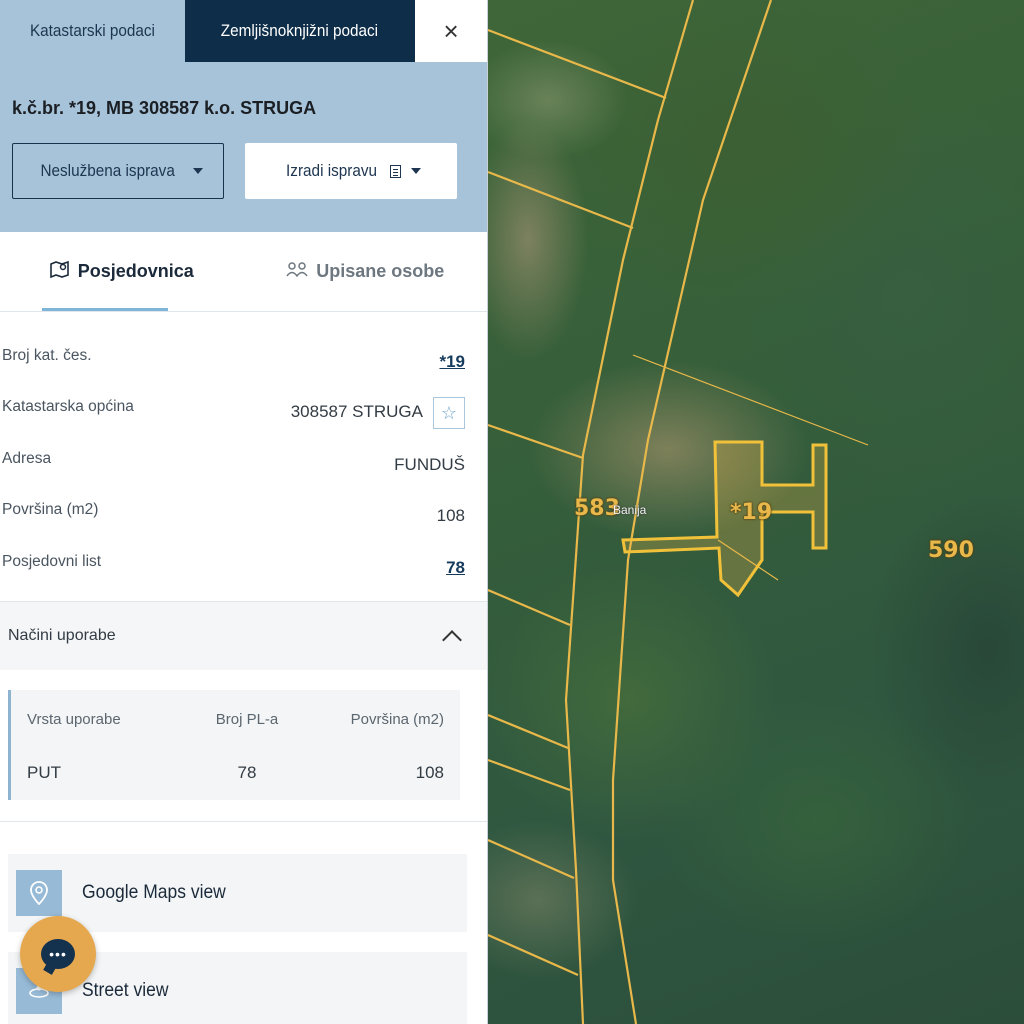  Describe the element at coordinates (233, 513) in the screenshot. I see `detail-row-area: Površina (m2) 108` at that location.